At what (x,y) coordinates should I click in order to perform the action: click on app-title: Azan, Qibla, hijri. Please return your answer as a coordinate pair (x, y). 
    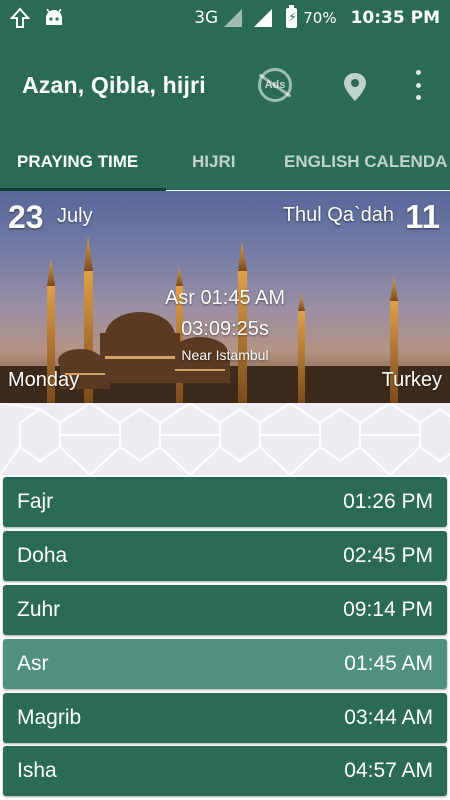
    Looking at the image, I should click on (114, 84).